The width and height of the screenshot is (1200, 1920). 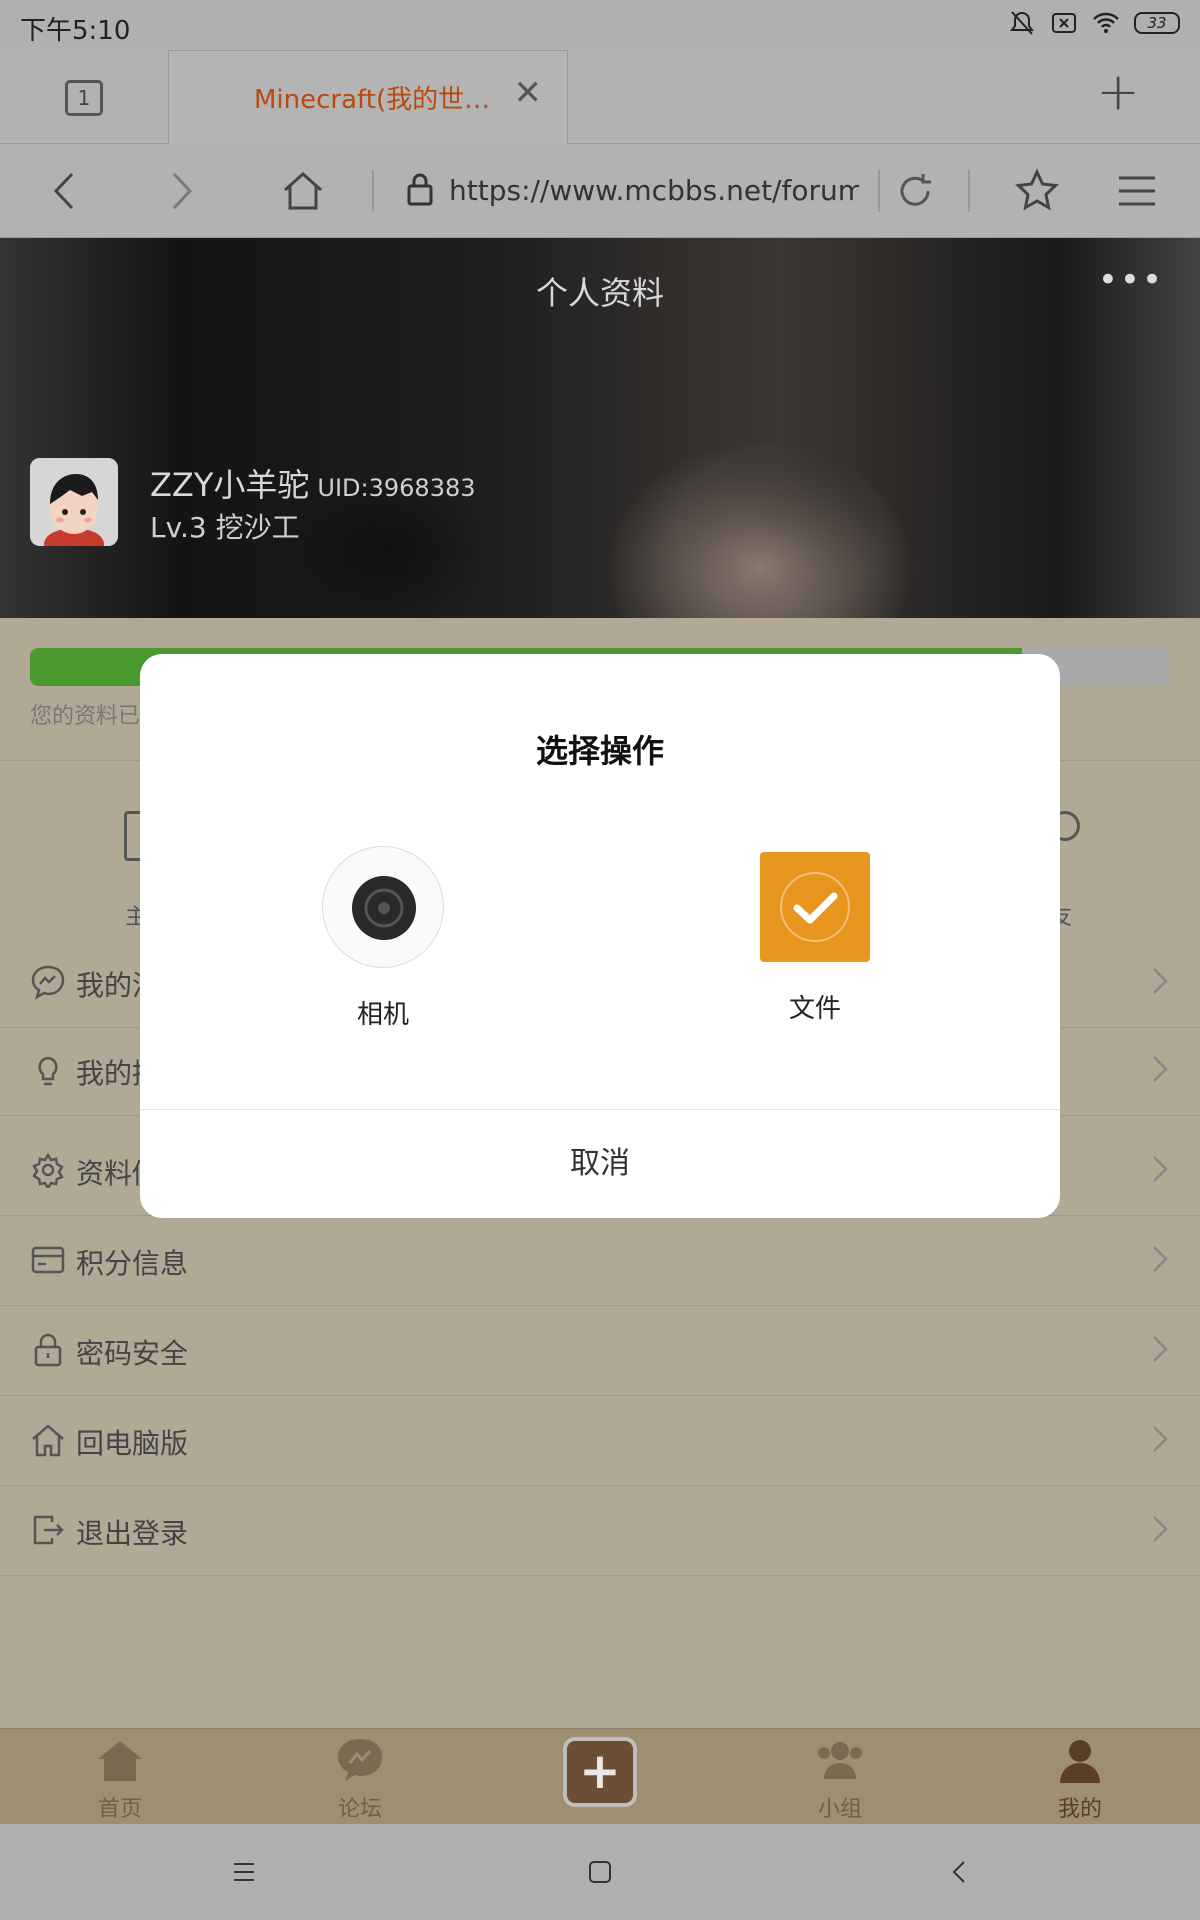 I want to click on system-nav-bar, so click(x=600, y=1872).